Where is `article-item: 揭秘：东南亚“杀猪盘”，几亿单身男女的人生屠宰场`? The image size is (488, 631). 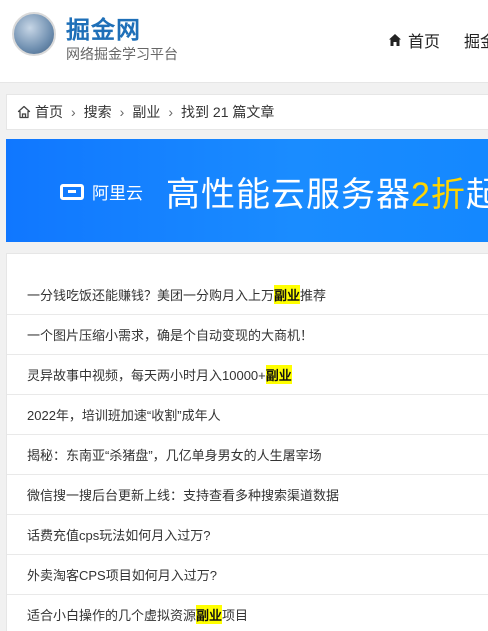 article-item: 揭秘：东南亚“杀猪盘”，几亿单身男女的人生屠宰场 is located at coordinates (247, 455).